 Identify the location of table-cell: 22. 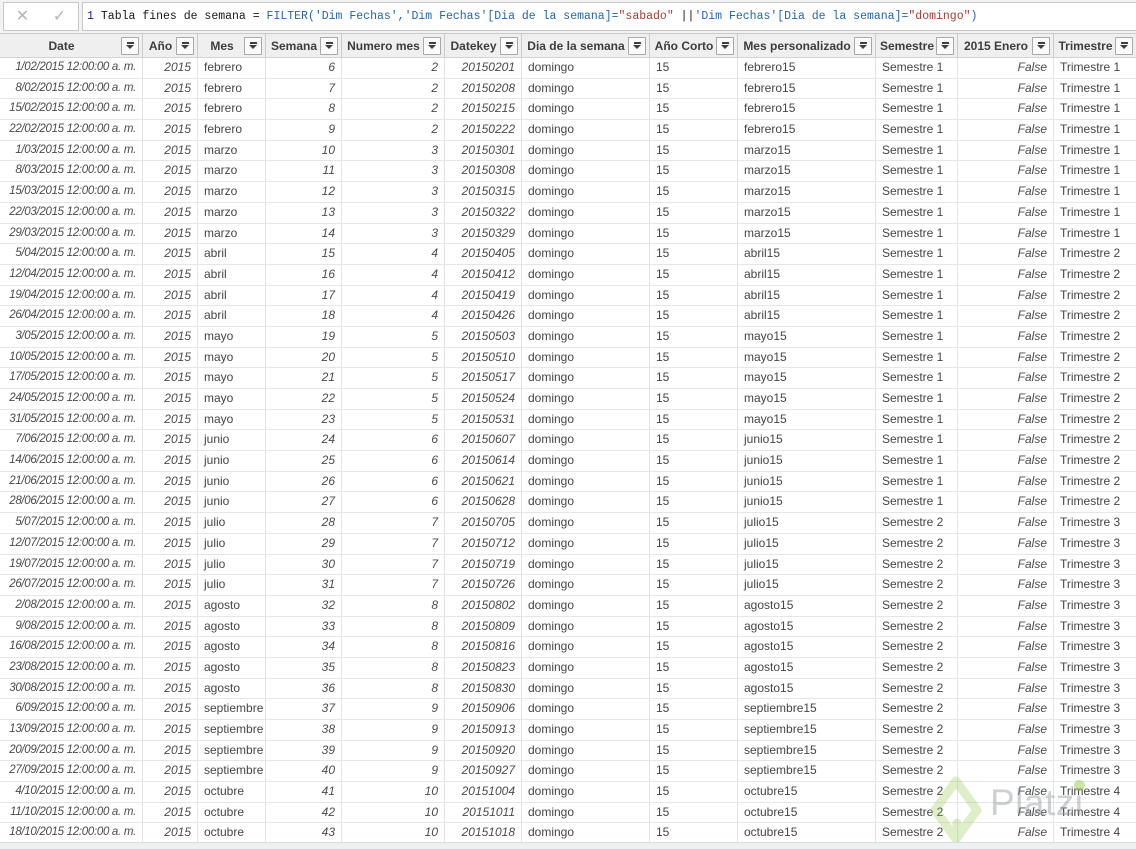
(304, 399).